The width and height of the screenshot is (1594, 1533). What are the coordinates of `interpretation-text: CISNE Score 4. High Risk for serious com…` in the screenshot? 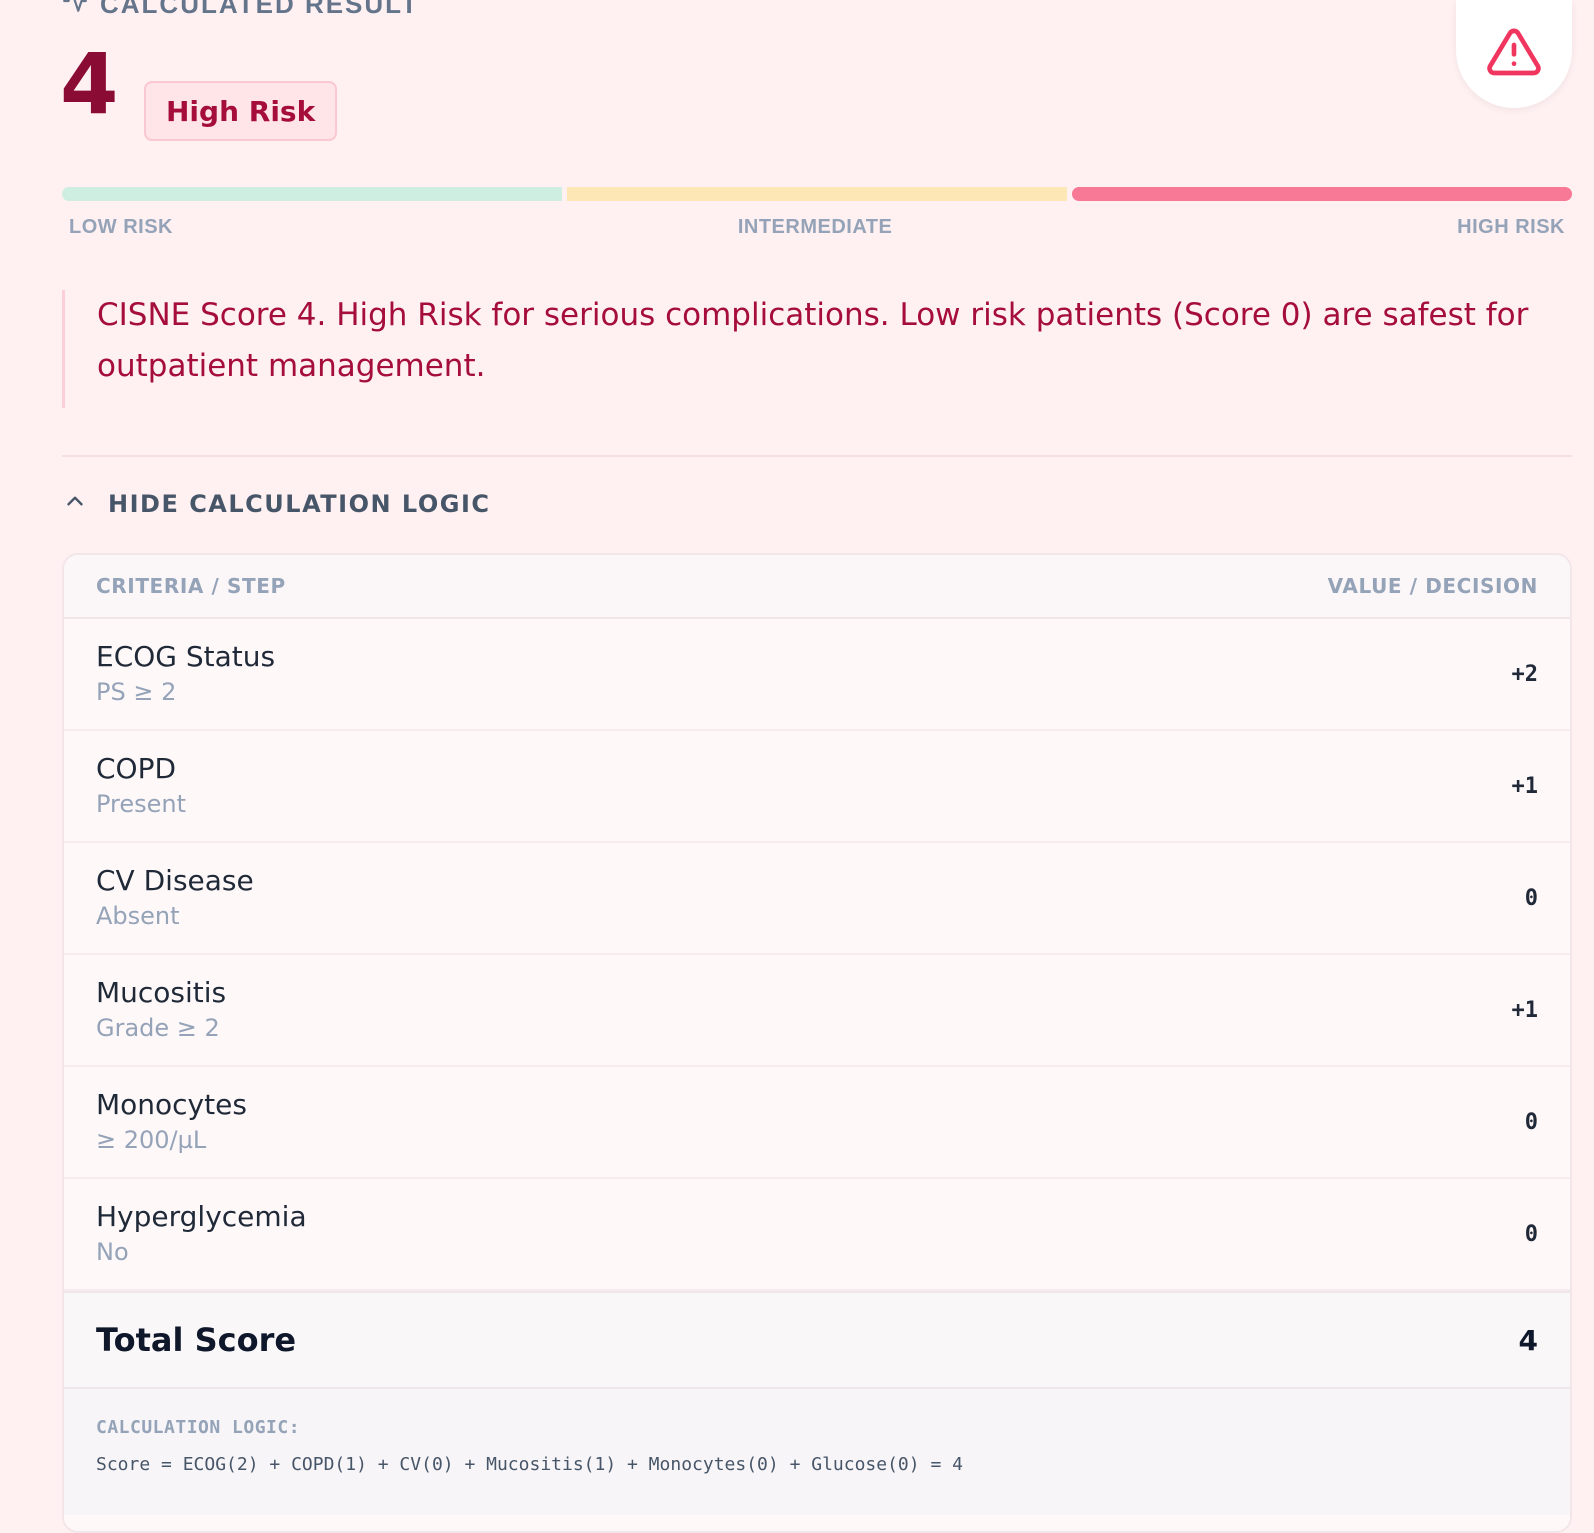 It's located at (807, 349).